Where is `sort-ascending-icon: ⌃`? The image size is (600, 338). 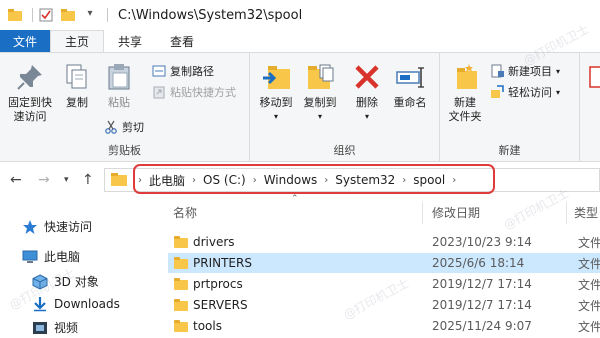
sort-ascending-icon: ⌃ is located at coordinates (295, 199).